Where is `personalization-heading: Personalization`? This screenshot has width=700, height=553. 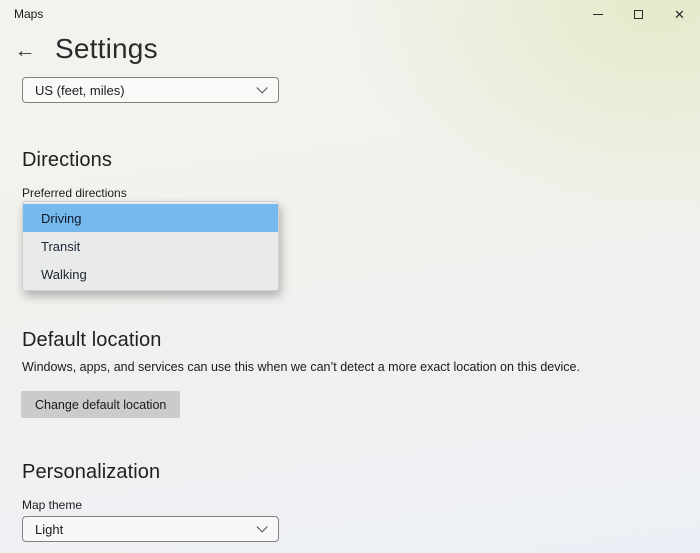
personalization-heading: Personalization is located at coordinates (91, 472).